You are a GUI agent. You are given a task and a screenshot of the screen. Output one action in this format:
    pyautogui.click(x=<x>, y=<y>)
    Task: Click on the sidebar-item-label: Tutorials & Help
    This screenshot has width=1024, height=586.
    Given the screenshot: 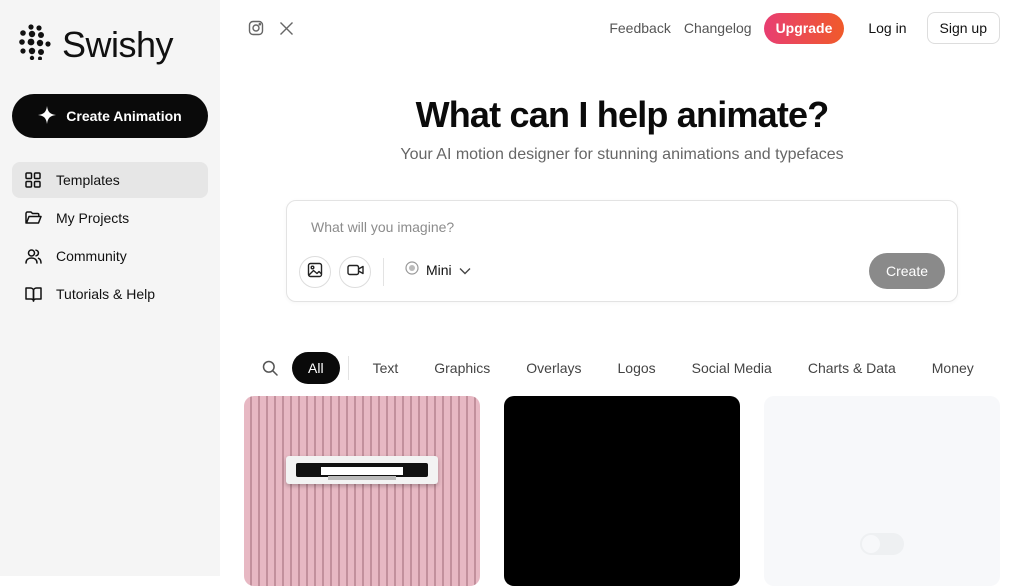 What is the action you would take?
    pyautogui.click(x=106, y=294)
    